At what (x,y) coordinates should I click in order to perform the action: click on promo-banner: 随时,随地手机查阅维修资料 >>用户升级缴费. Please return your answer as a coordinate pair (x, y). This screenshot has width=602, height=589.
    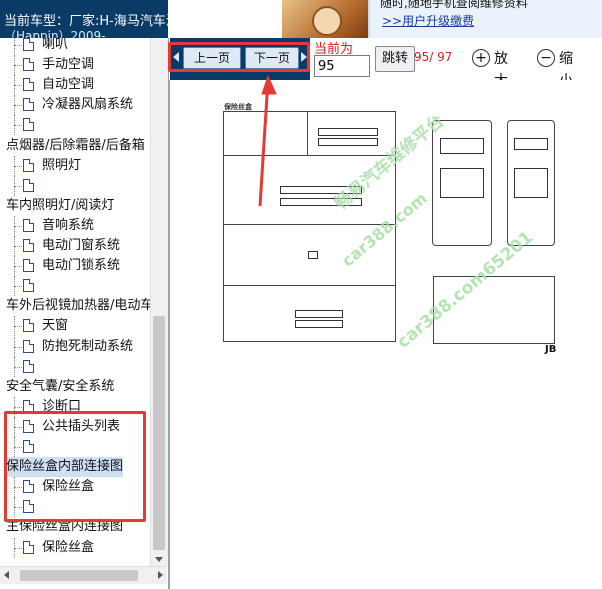
    Looking at the image, I should click on (442, 19).